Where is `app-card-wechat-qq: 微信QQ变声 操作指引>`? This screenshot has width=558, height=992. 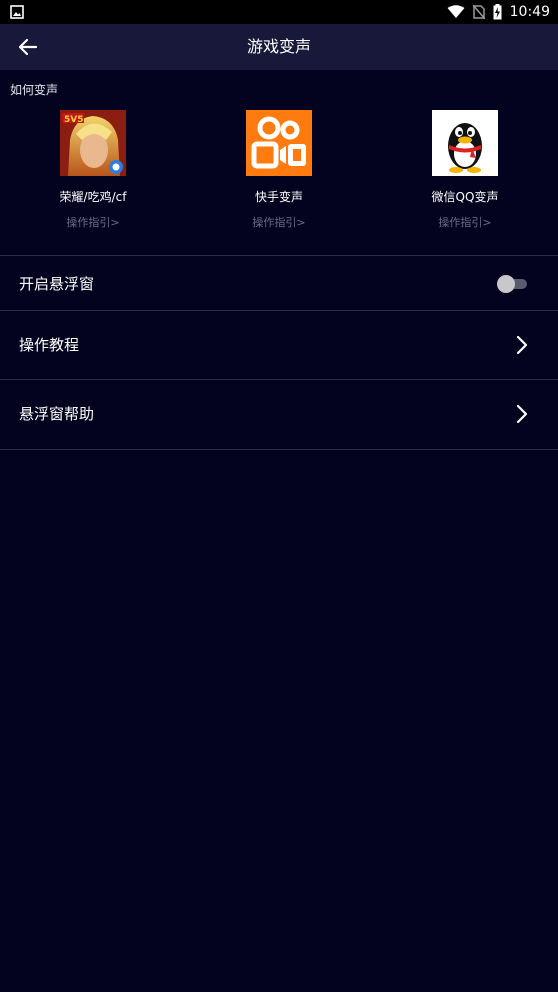
app-card-wechat-qq: 微信QQ变声 操作指引> is located at coordinates (465, 170).